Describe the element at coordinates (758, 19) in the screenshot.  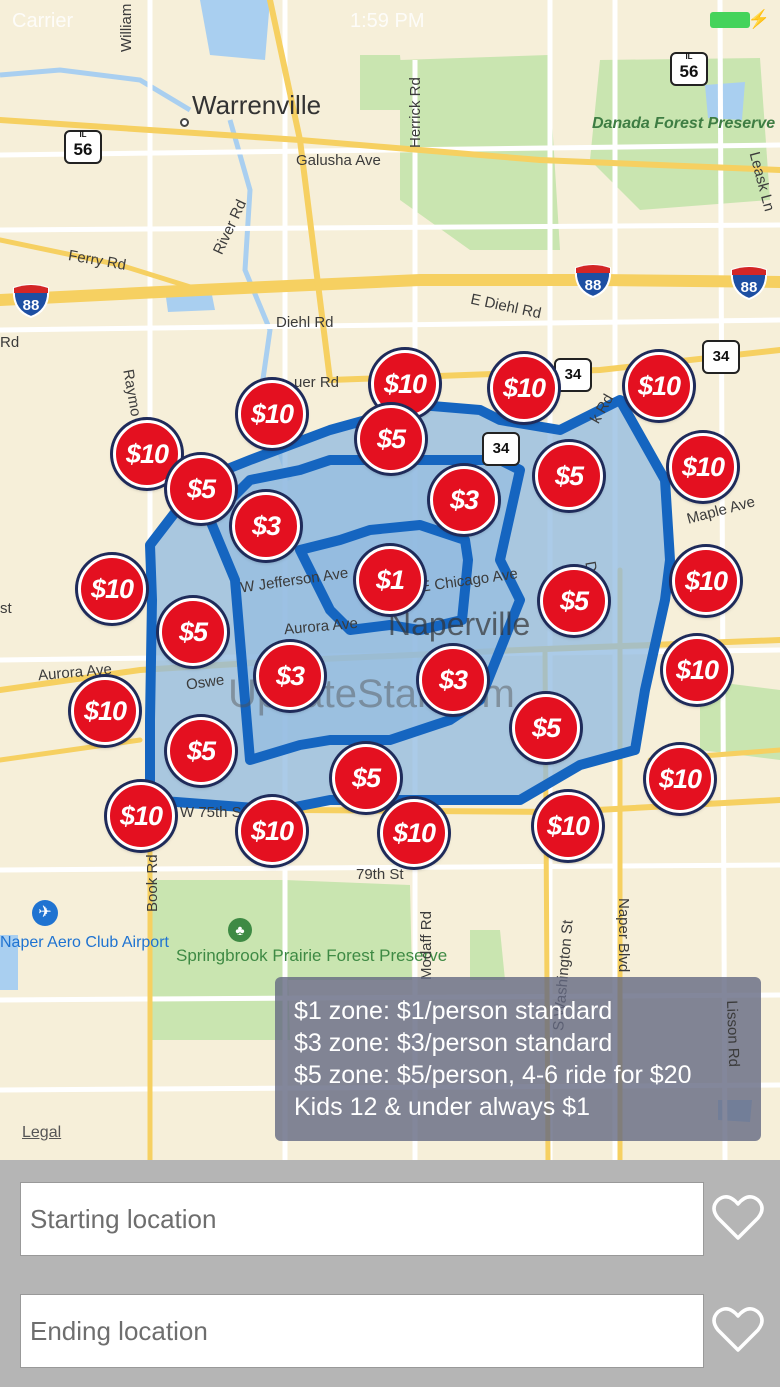
I see `charging-icon: ⚡` at that location.